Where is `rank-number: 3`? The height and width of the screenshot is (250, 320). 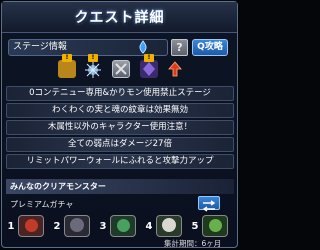 rank-number: 3 is located at coordinates (103, 226).